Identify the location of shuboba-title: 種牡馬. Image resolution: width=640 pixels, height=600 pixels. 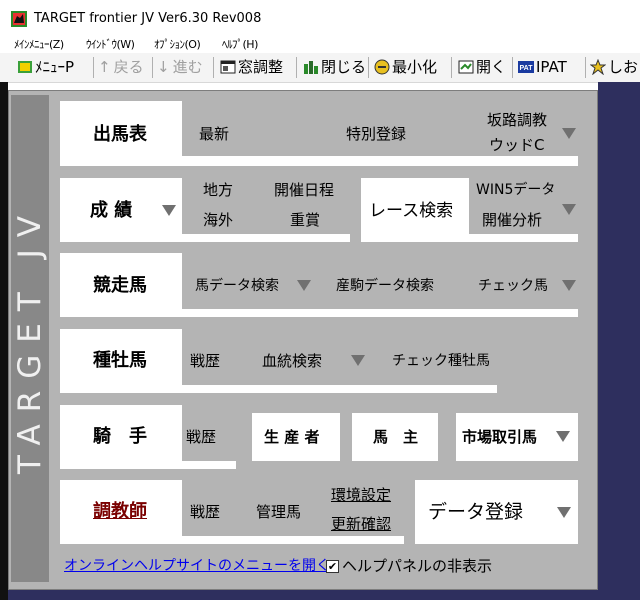
(120, 360).